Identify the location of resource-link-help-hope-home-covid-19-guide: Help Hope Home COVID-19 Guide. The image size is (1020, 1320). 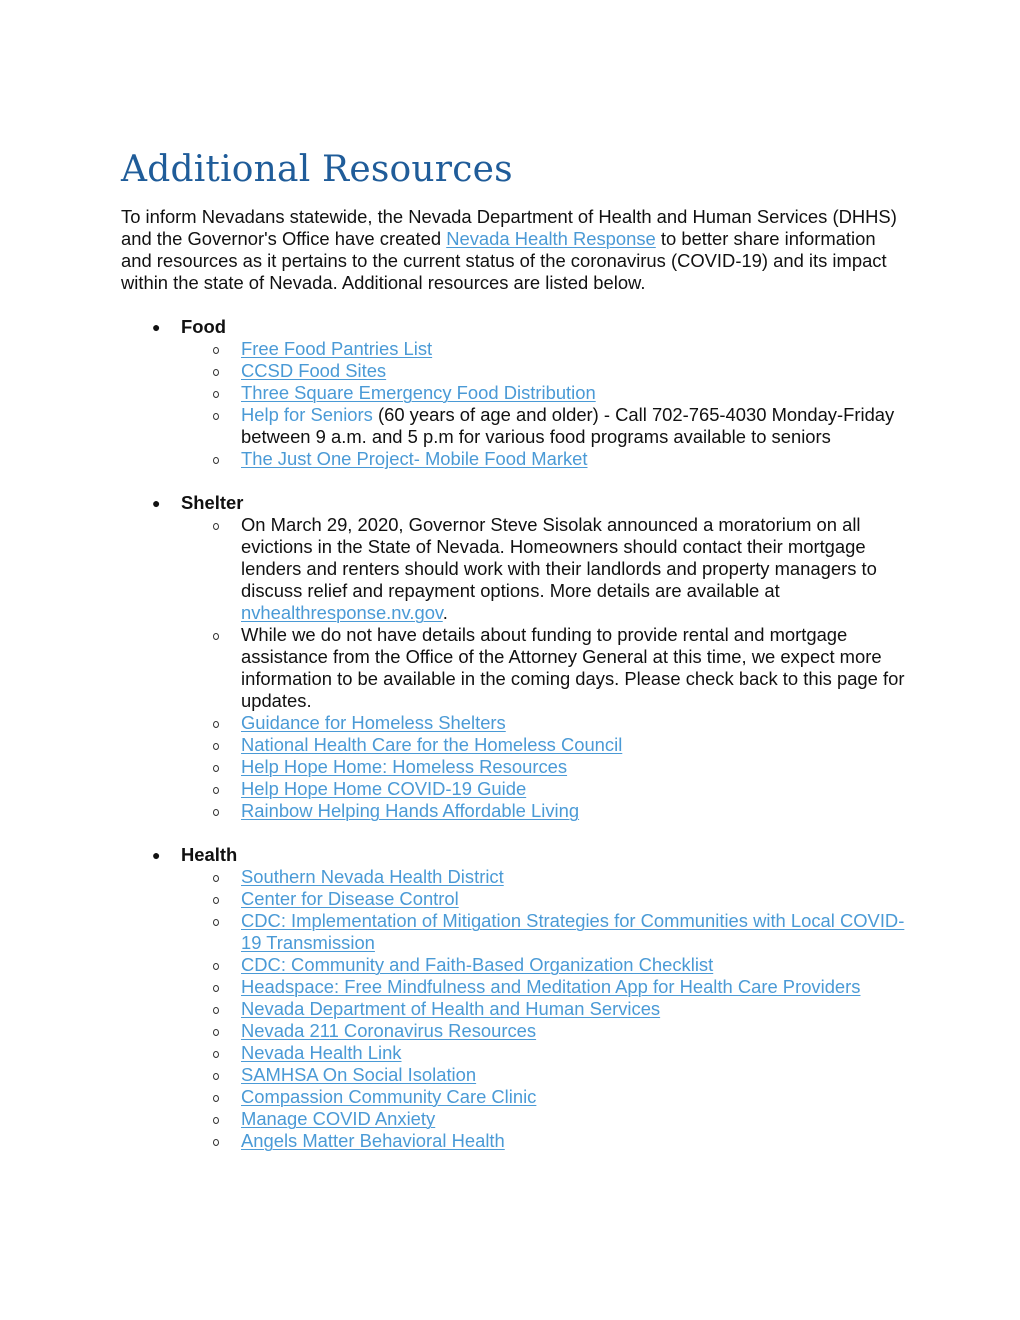
(383, 788).